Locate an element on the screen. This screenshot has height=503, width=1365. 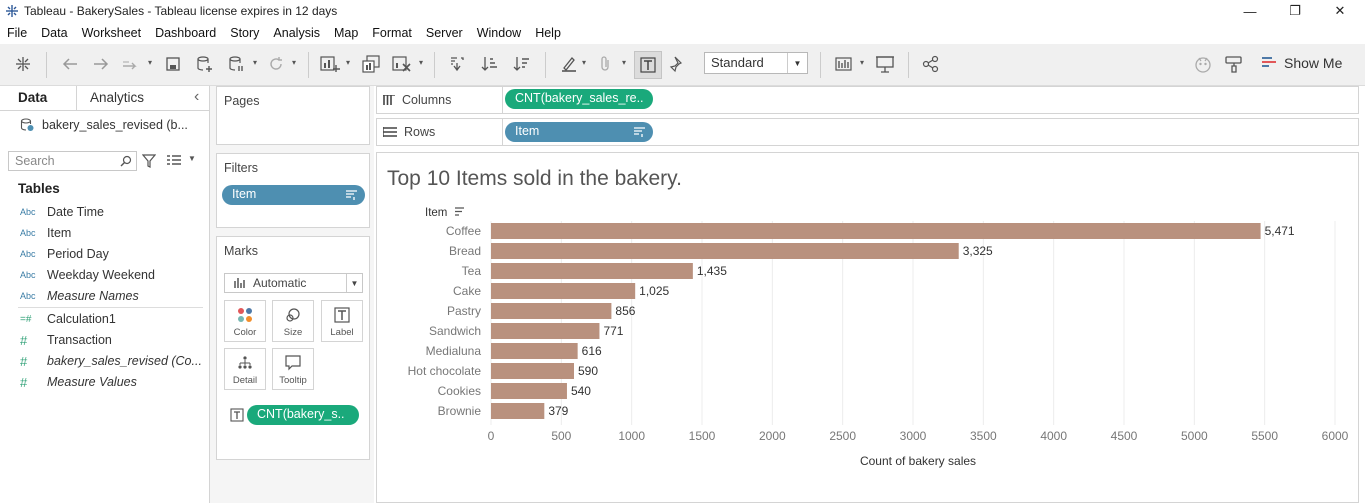
save-icon is located at coordinates (173, 64).